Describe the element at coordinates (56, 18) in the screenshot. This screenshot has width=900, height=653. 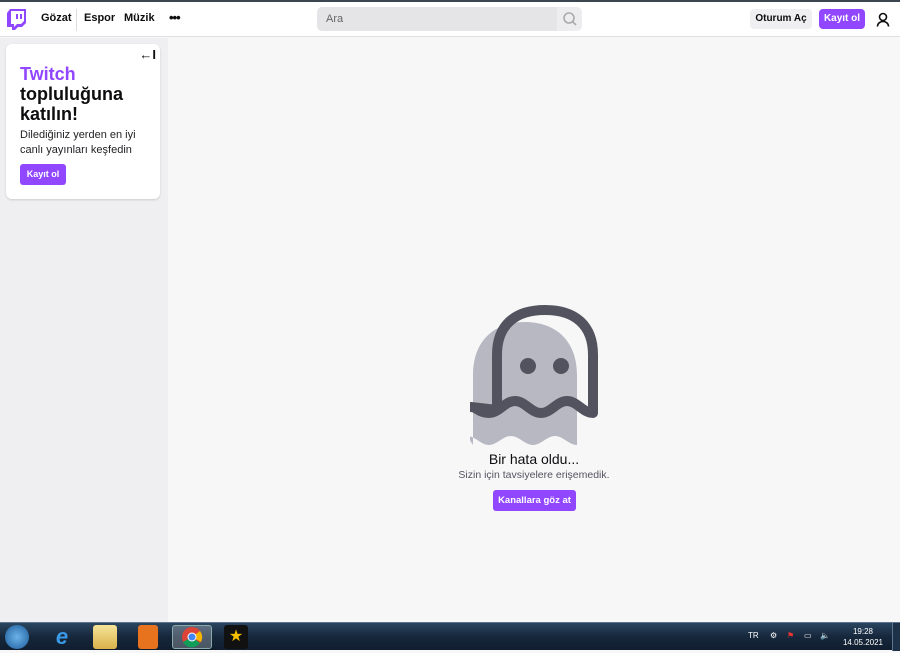
I see `nav-browse: Gözat` at that location.